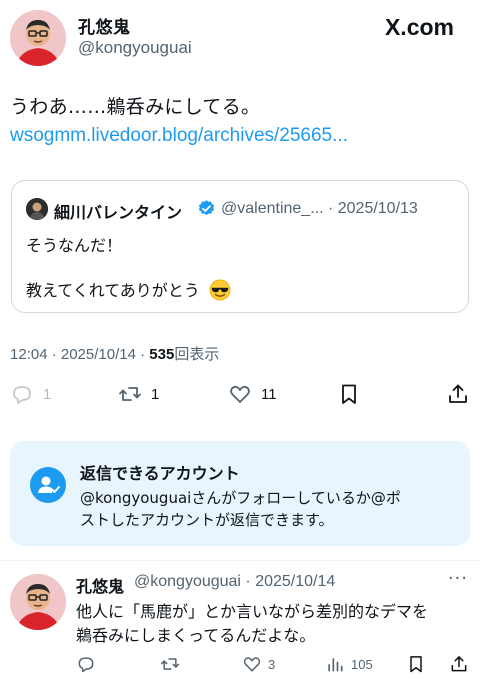  Describe the element at coordinates (197, 354) in the screenshot. I see `views-label: 回表示` at that location.